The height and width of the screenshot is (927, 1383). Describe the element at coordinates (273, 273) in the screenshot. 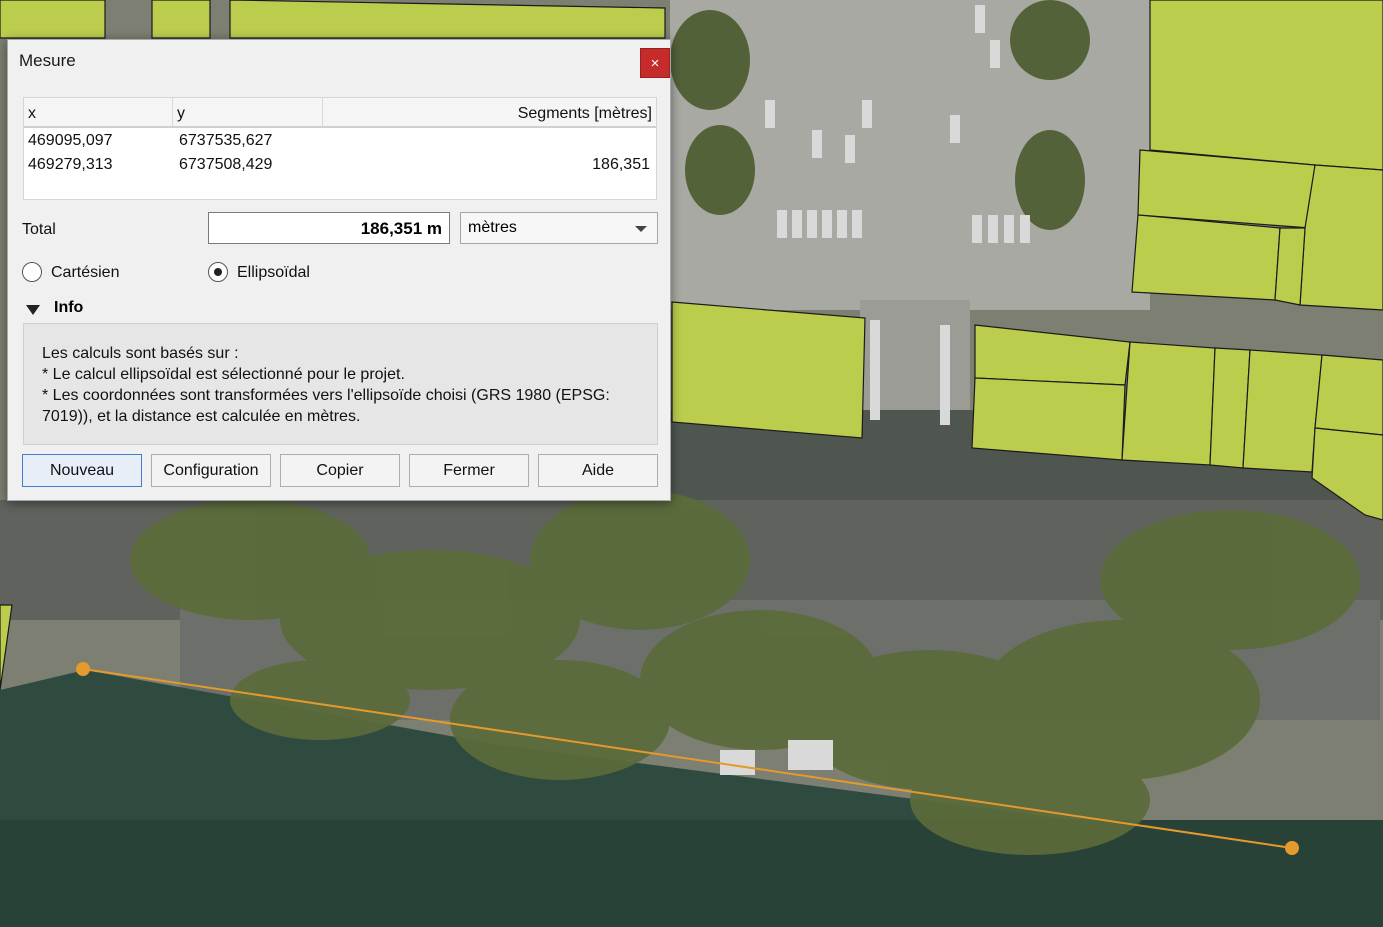

I see `radio-ellipsoidal-label: Ellipsoïdal` at that location.